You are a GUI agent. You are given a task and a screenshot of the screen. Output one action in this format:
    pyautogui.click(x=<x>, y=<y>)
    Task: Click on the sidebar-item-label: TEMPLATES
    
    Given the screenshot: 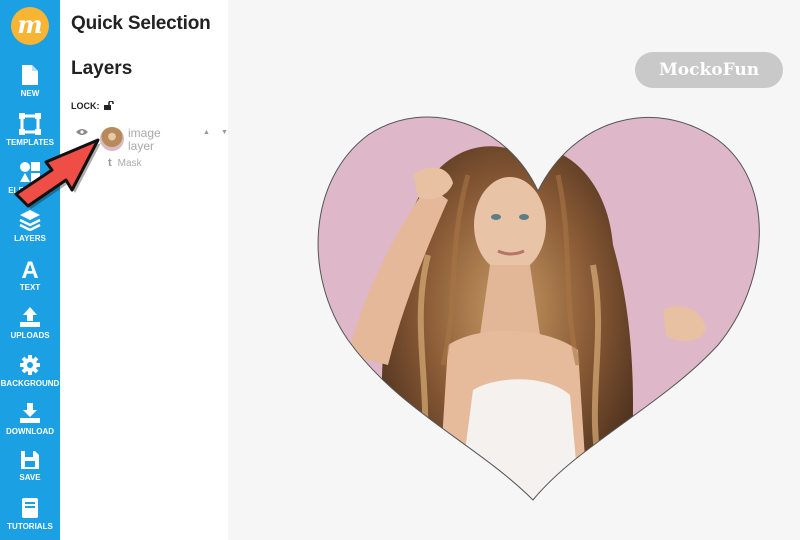 What is the action you would take?
    pyautogui.click(x=30, y=142)
    